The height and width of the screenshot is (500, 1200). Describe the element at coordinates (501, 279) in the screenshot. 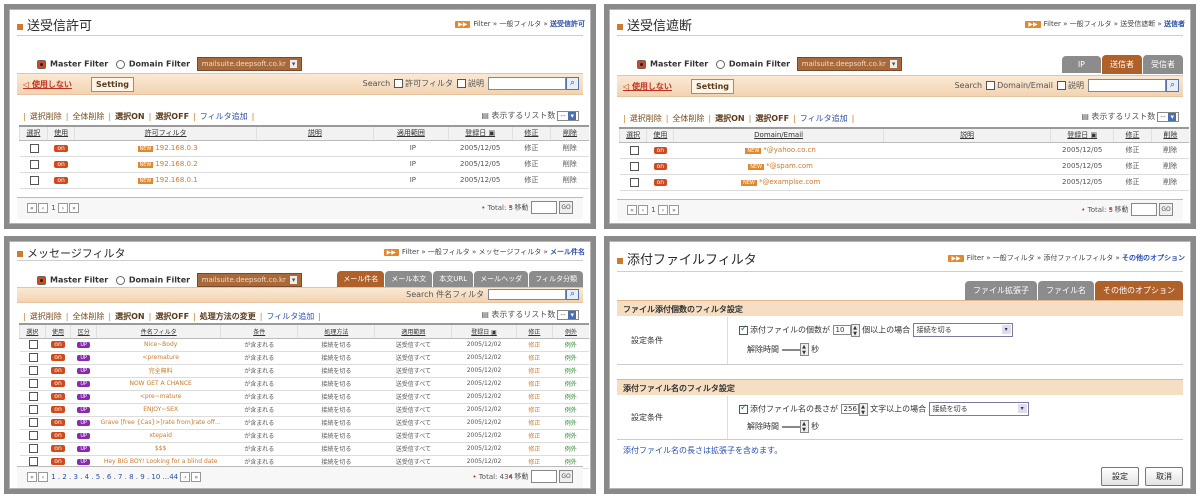

I see `tab-header: メールヘッダ` at that location.